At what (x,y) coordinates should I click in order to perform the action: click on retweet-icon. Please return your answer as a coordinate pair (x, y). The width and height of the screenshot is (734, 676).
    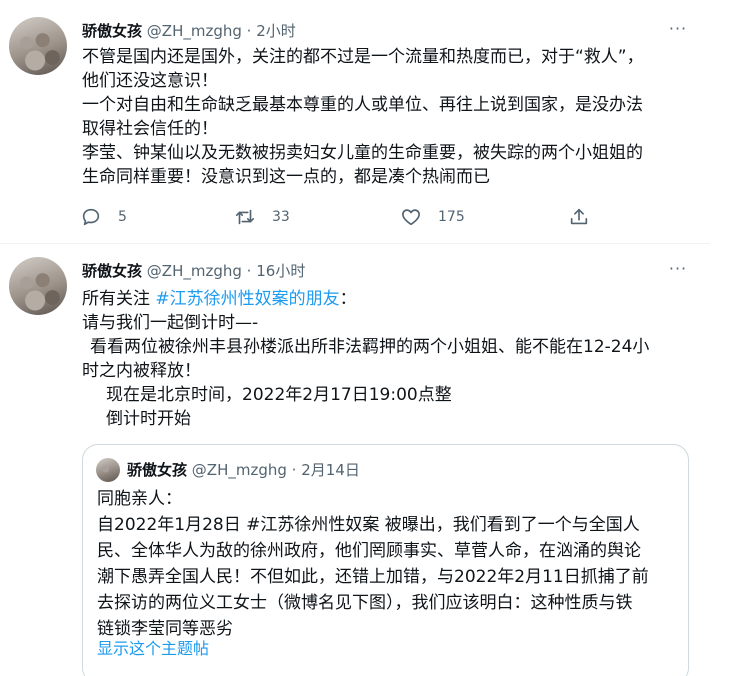
    Looking at the image, I should click on (245, 217).